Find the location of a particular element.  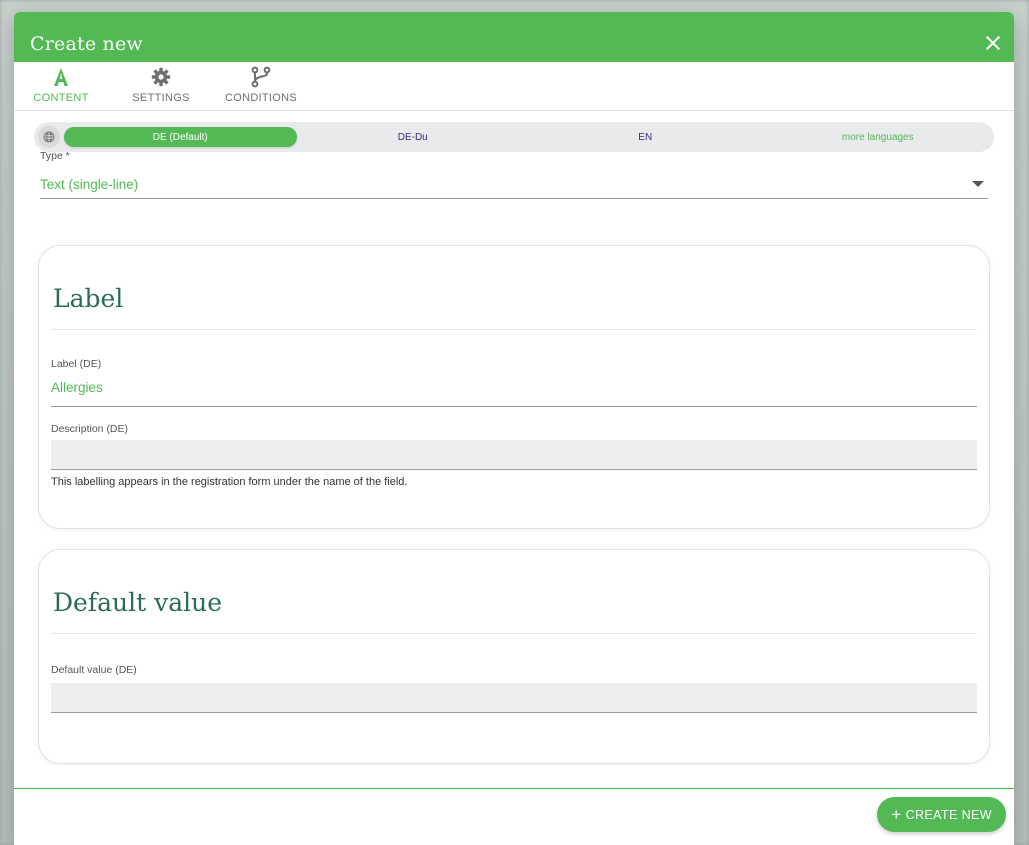

tab-bar: CONTENT SETTINGS CONDITIONS is located at coordinates (514, 86).